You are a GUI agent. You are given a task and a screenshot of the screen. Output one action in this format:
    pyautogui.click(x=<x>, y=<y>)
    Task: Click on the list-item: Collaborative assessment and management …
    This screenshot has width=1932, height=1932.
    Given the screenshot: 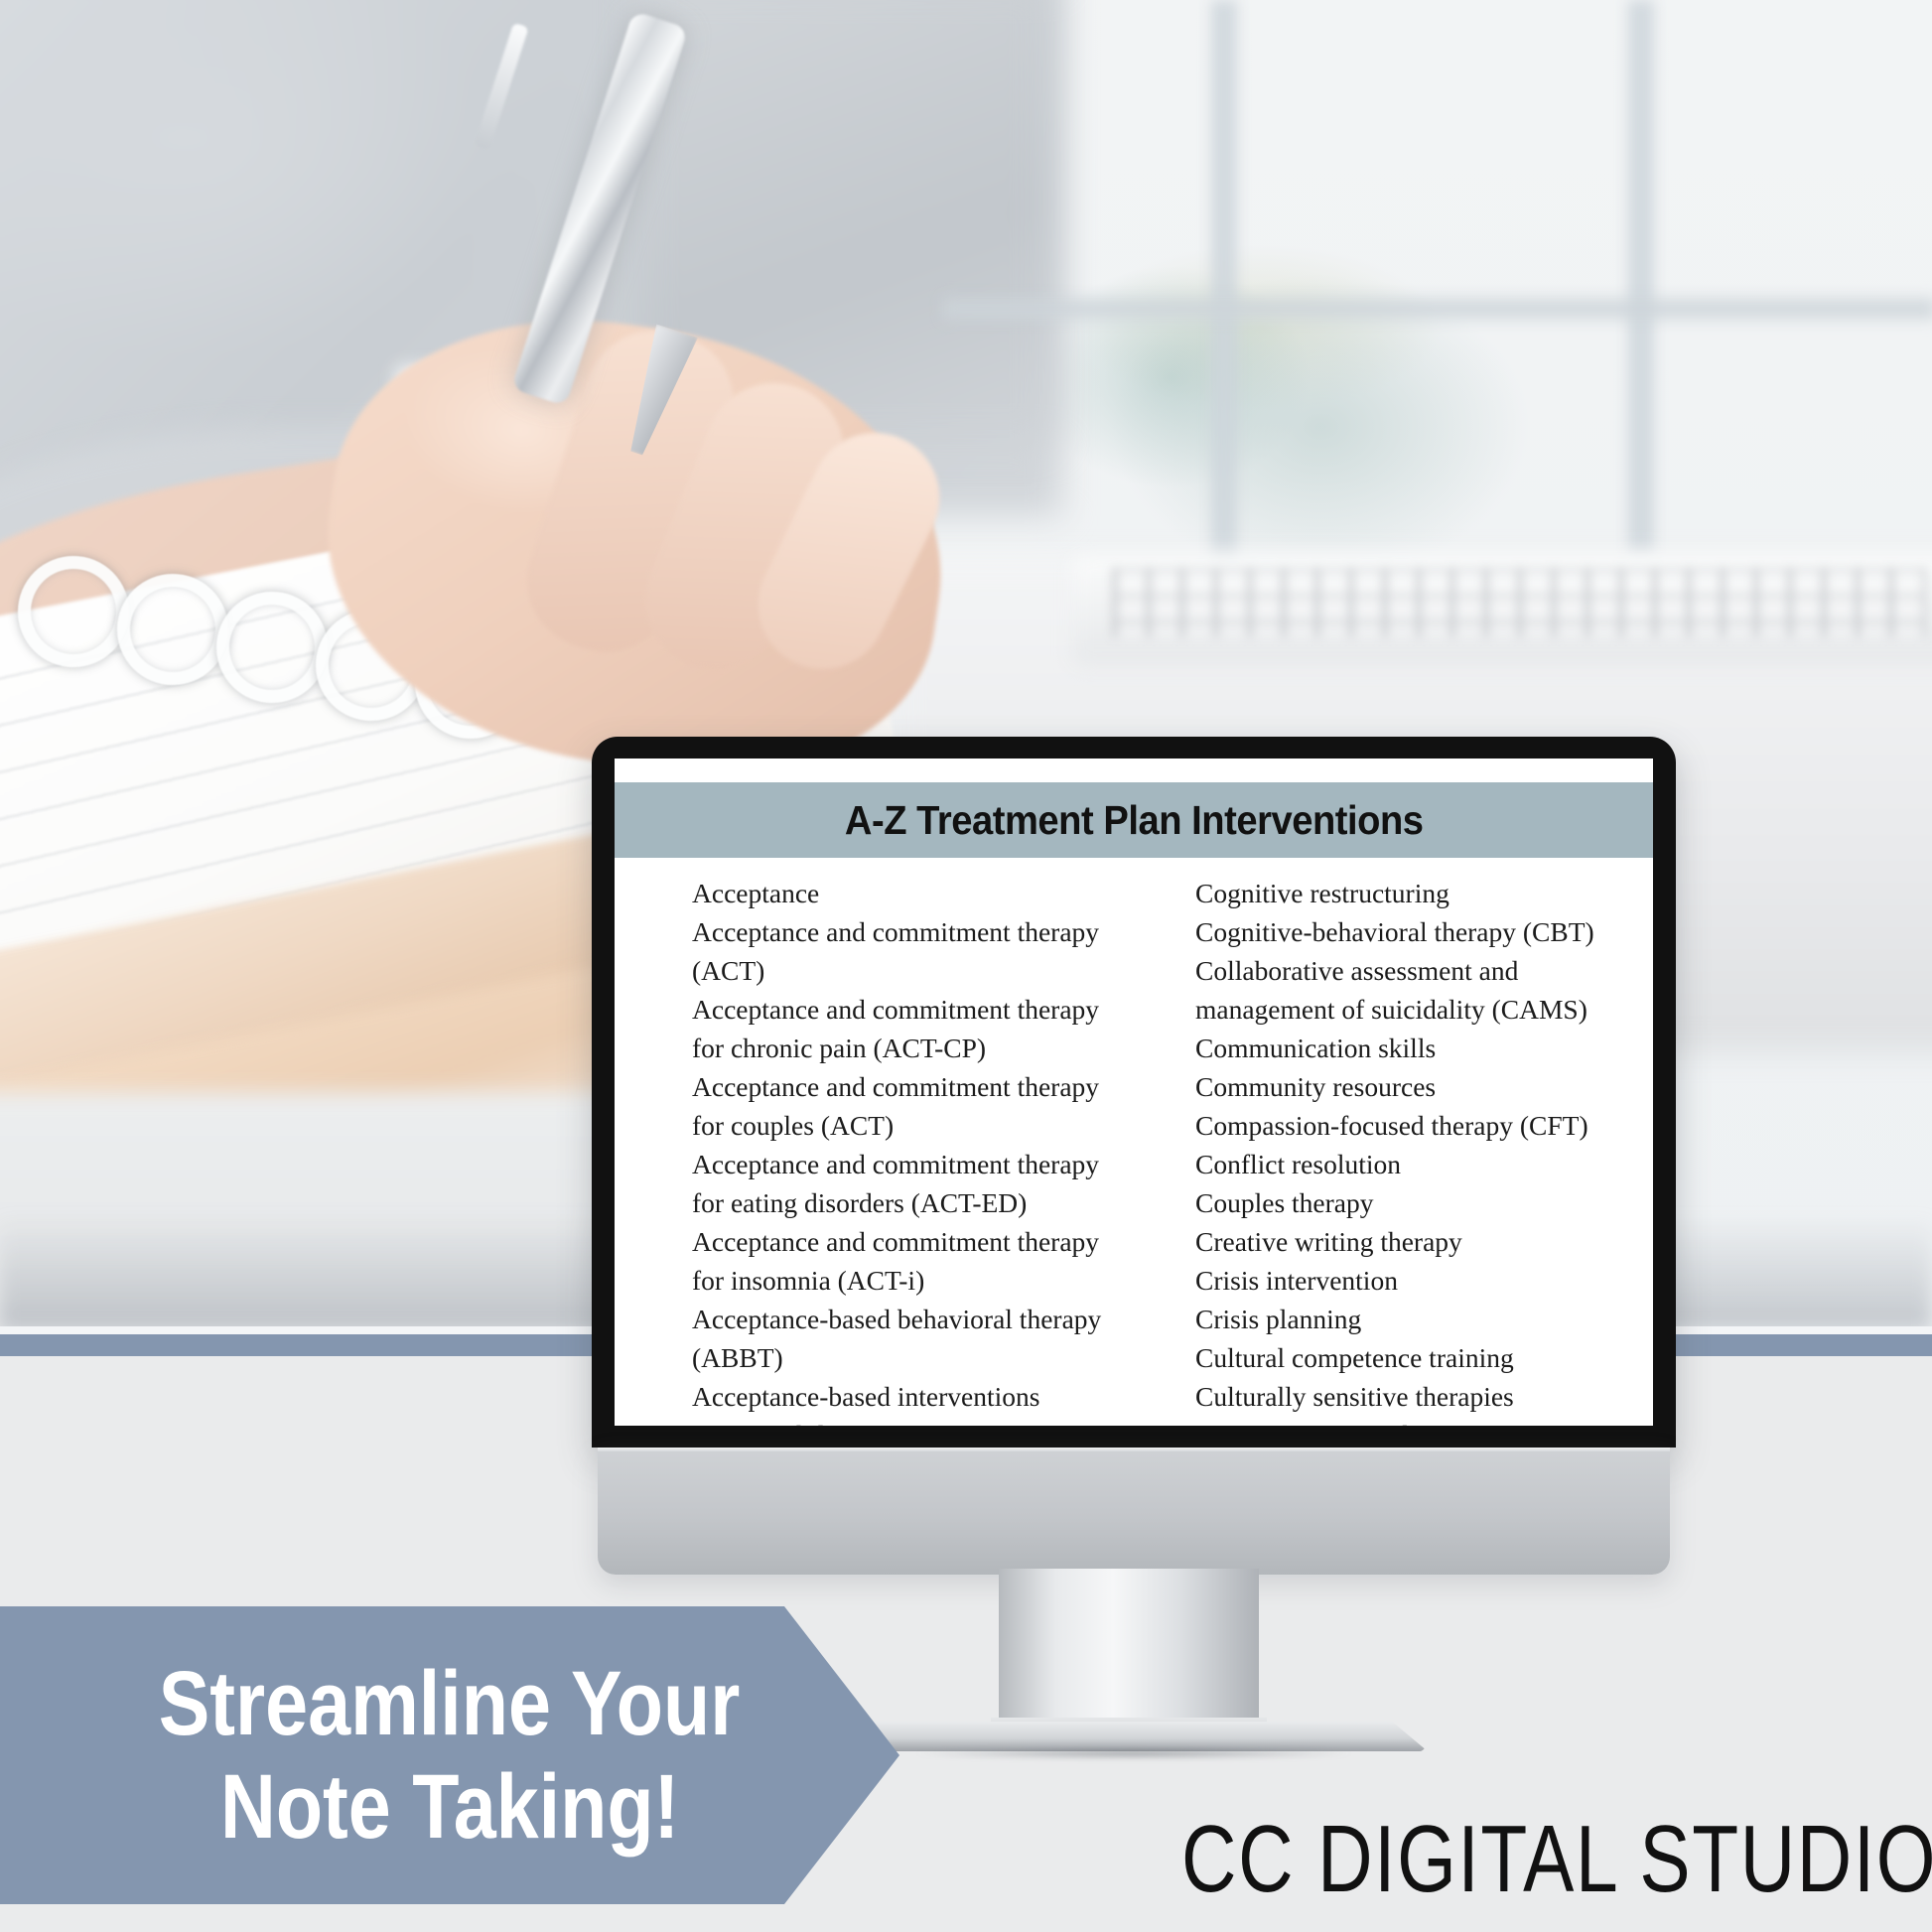 What is the action you would take?
    pyautogui.click(x=1391, y=990)
    